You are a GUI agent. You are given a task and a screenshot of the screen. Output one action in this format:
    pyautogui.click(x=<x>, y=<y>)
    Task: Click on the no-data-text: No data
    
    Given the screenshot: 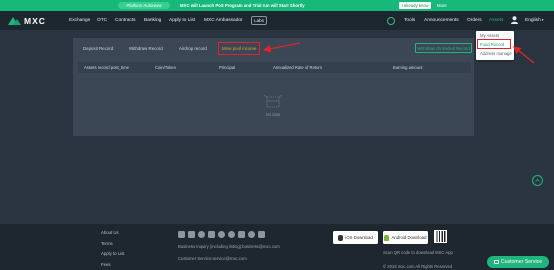 What is the action you would take?
    pyautogui.click(x=273, y=114)
    